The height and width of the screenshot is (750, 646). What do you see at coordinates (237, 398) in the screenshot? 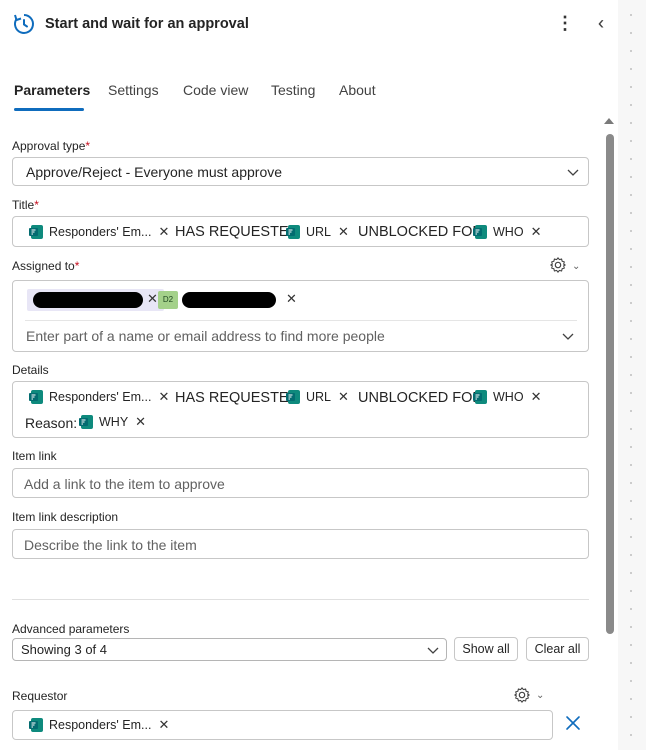
I see `details-text-1: HAS REQUESTED` at bounding box center [237, 398].